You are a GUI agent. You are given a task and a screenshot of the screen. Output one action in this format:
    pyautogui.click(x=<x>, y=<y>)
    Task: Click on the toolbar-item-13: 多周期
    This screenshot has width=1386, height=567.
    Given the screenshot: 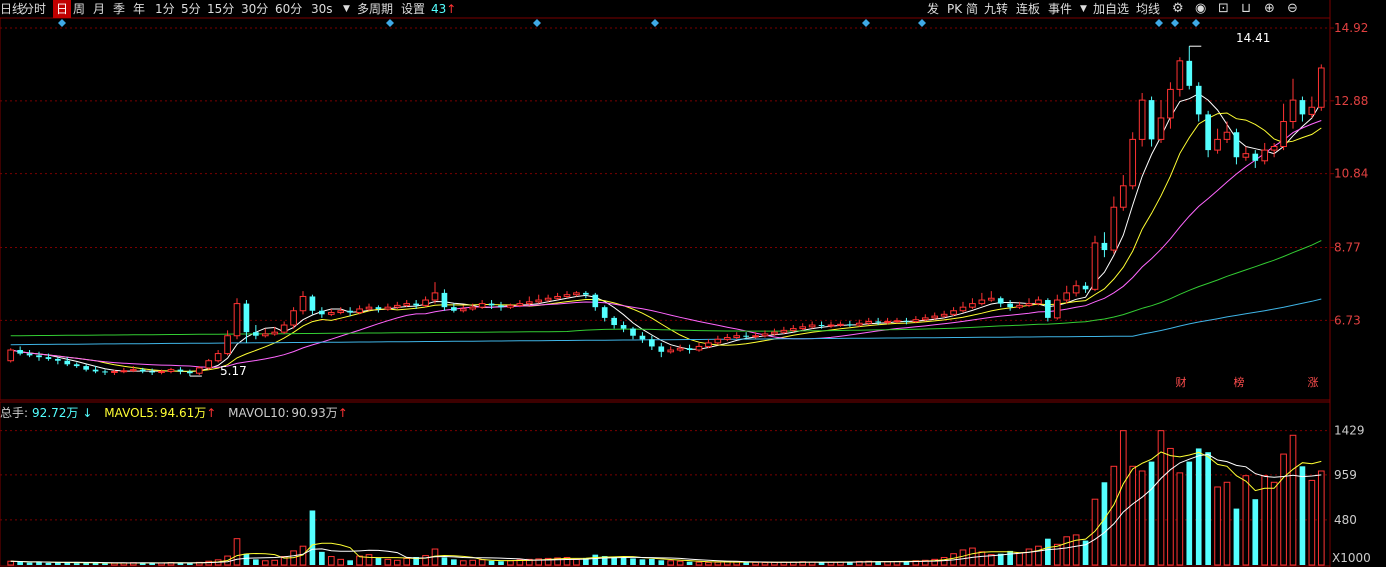 What is the action you would take?
    pyautogui.click(x=375, y=9)
    